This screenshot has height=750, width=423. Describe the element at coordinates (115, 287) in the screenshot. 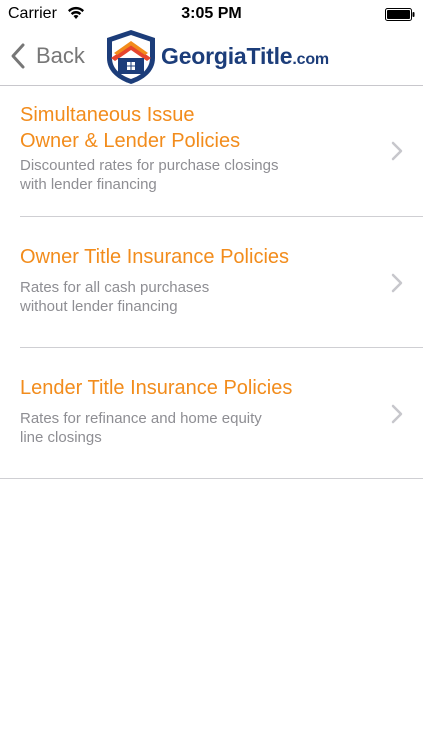

I see `list-item-description-line: Rates for all cash purchases` at that location.